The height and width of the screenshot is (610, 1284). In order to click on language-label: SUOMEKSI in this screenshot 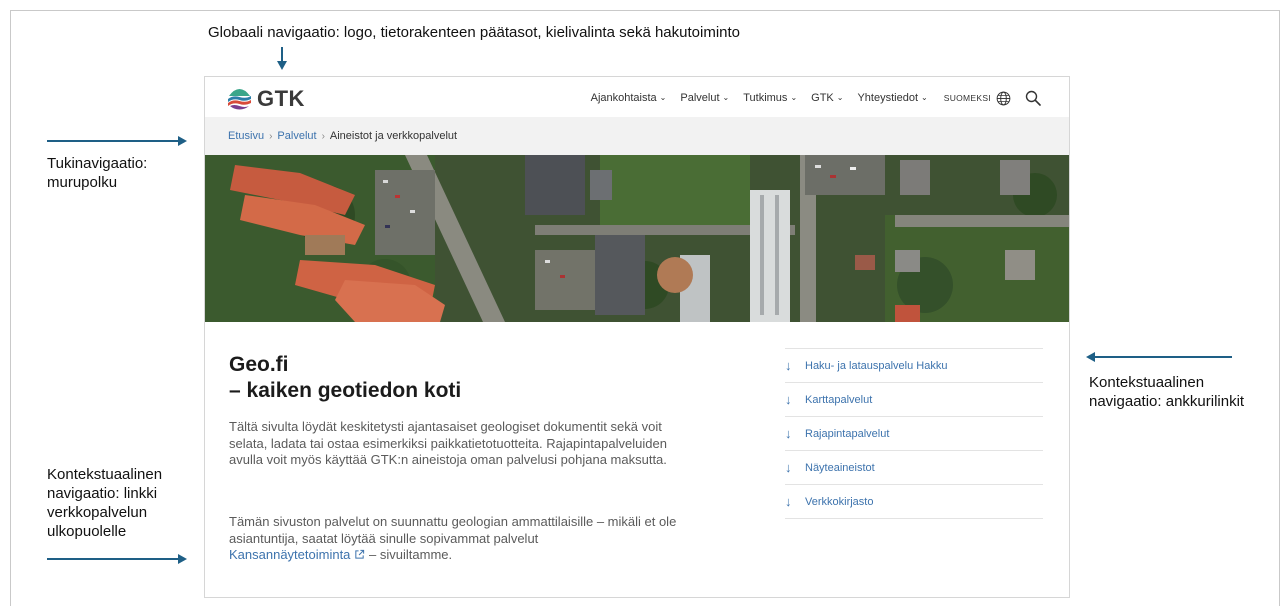, I will do `click(967, 98)`.